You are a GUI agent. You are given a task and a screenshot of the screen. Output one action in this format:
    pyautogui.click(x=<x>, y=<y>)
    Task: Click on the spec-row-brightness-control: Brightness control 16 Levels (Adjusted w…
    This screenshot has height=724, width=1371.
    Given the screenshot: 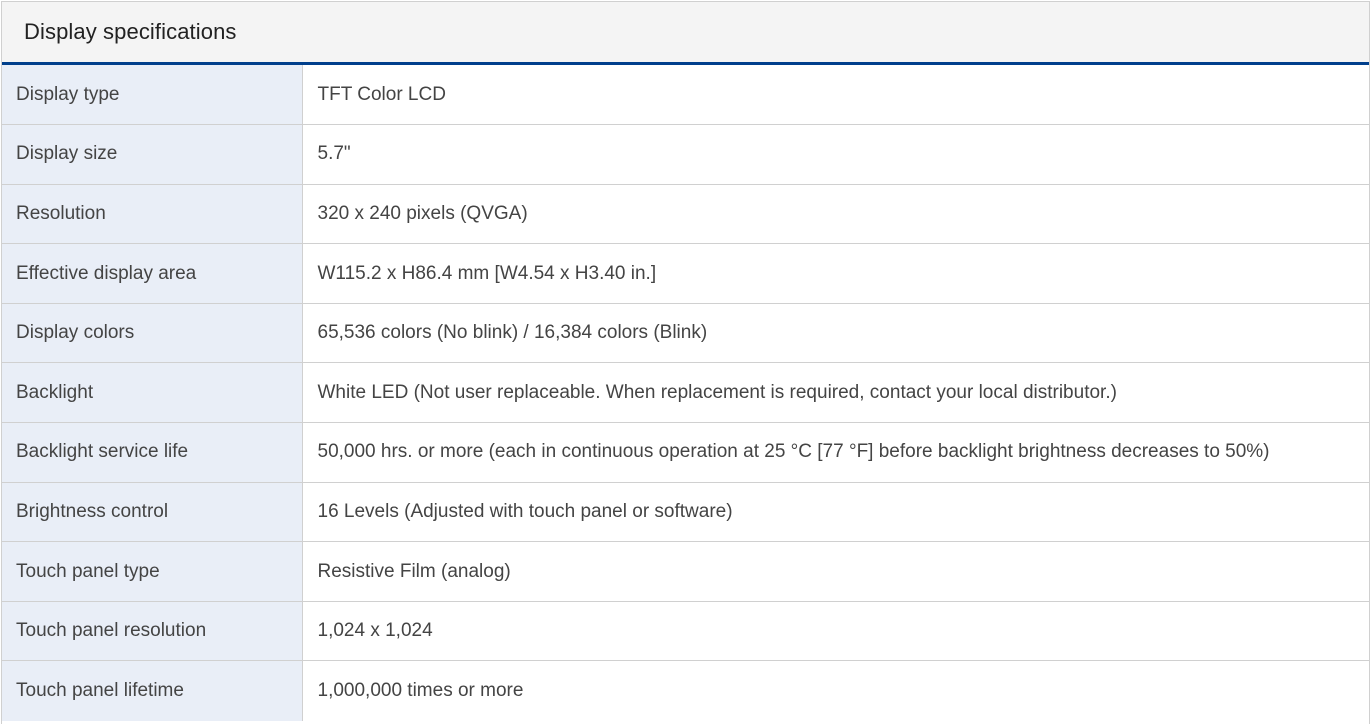 What is the action you would take?
    pyautogui.click(x=685, y=512)
    